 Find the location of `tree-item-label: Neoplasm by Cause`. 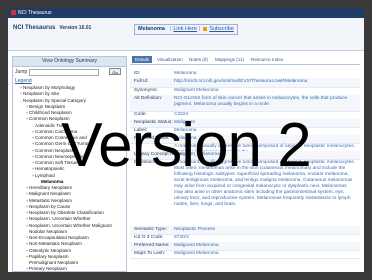

tree-item-label: Neoplasm by Cause is located at coordinates (49, 206).